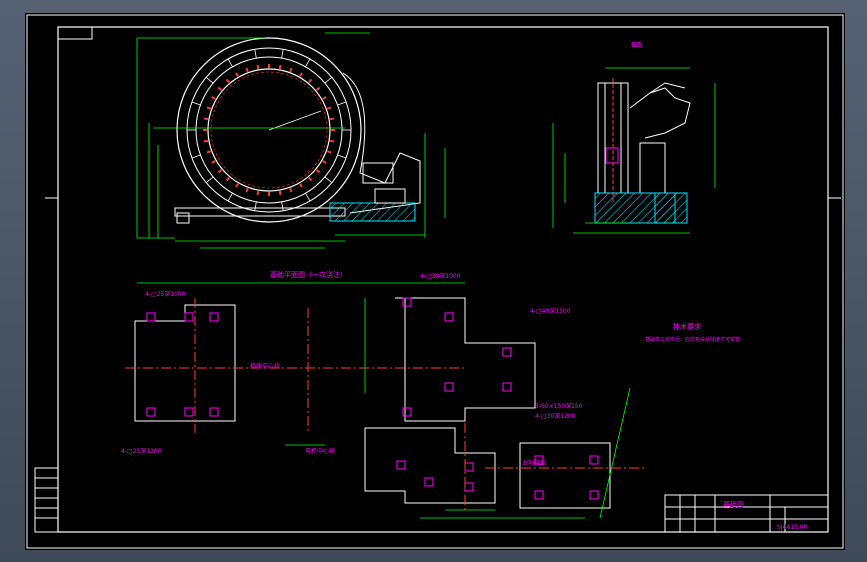 The height and width of the screenshot is (562, 867). I want to click on left-revision-strip, so click(46, 500).